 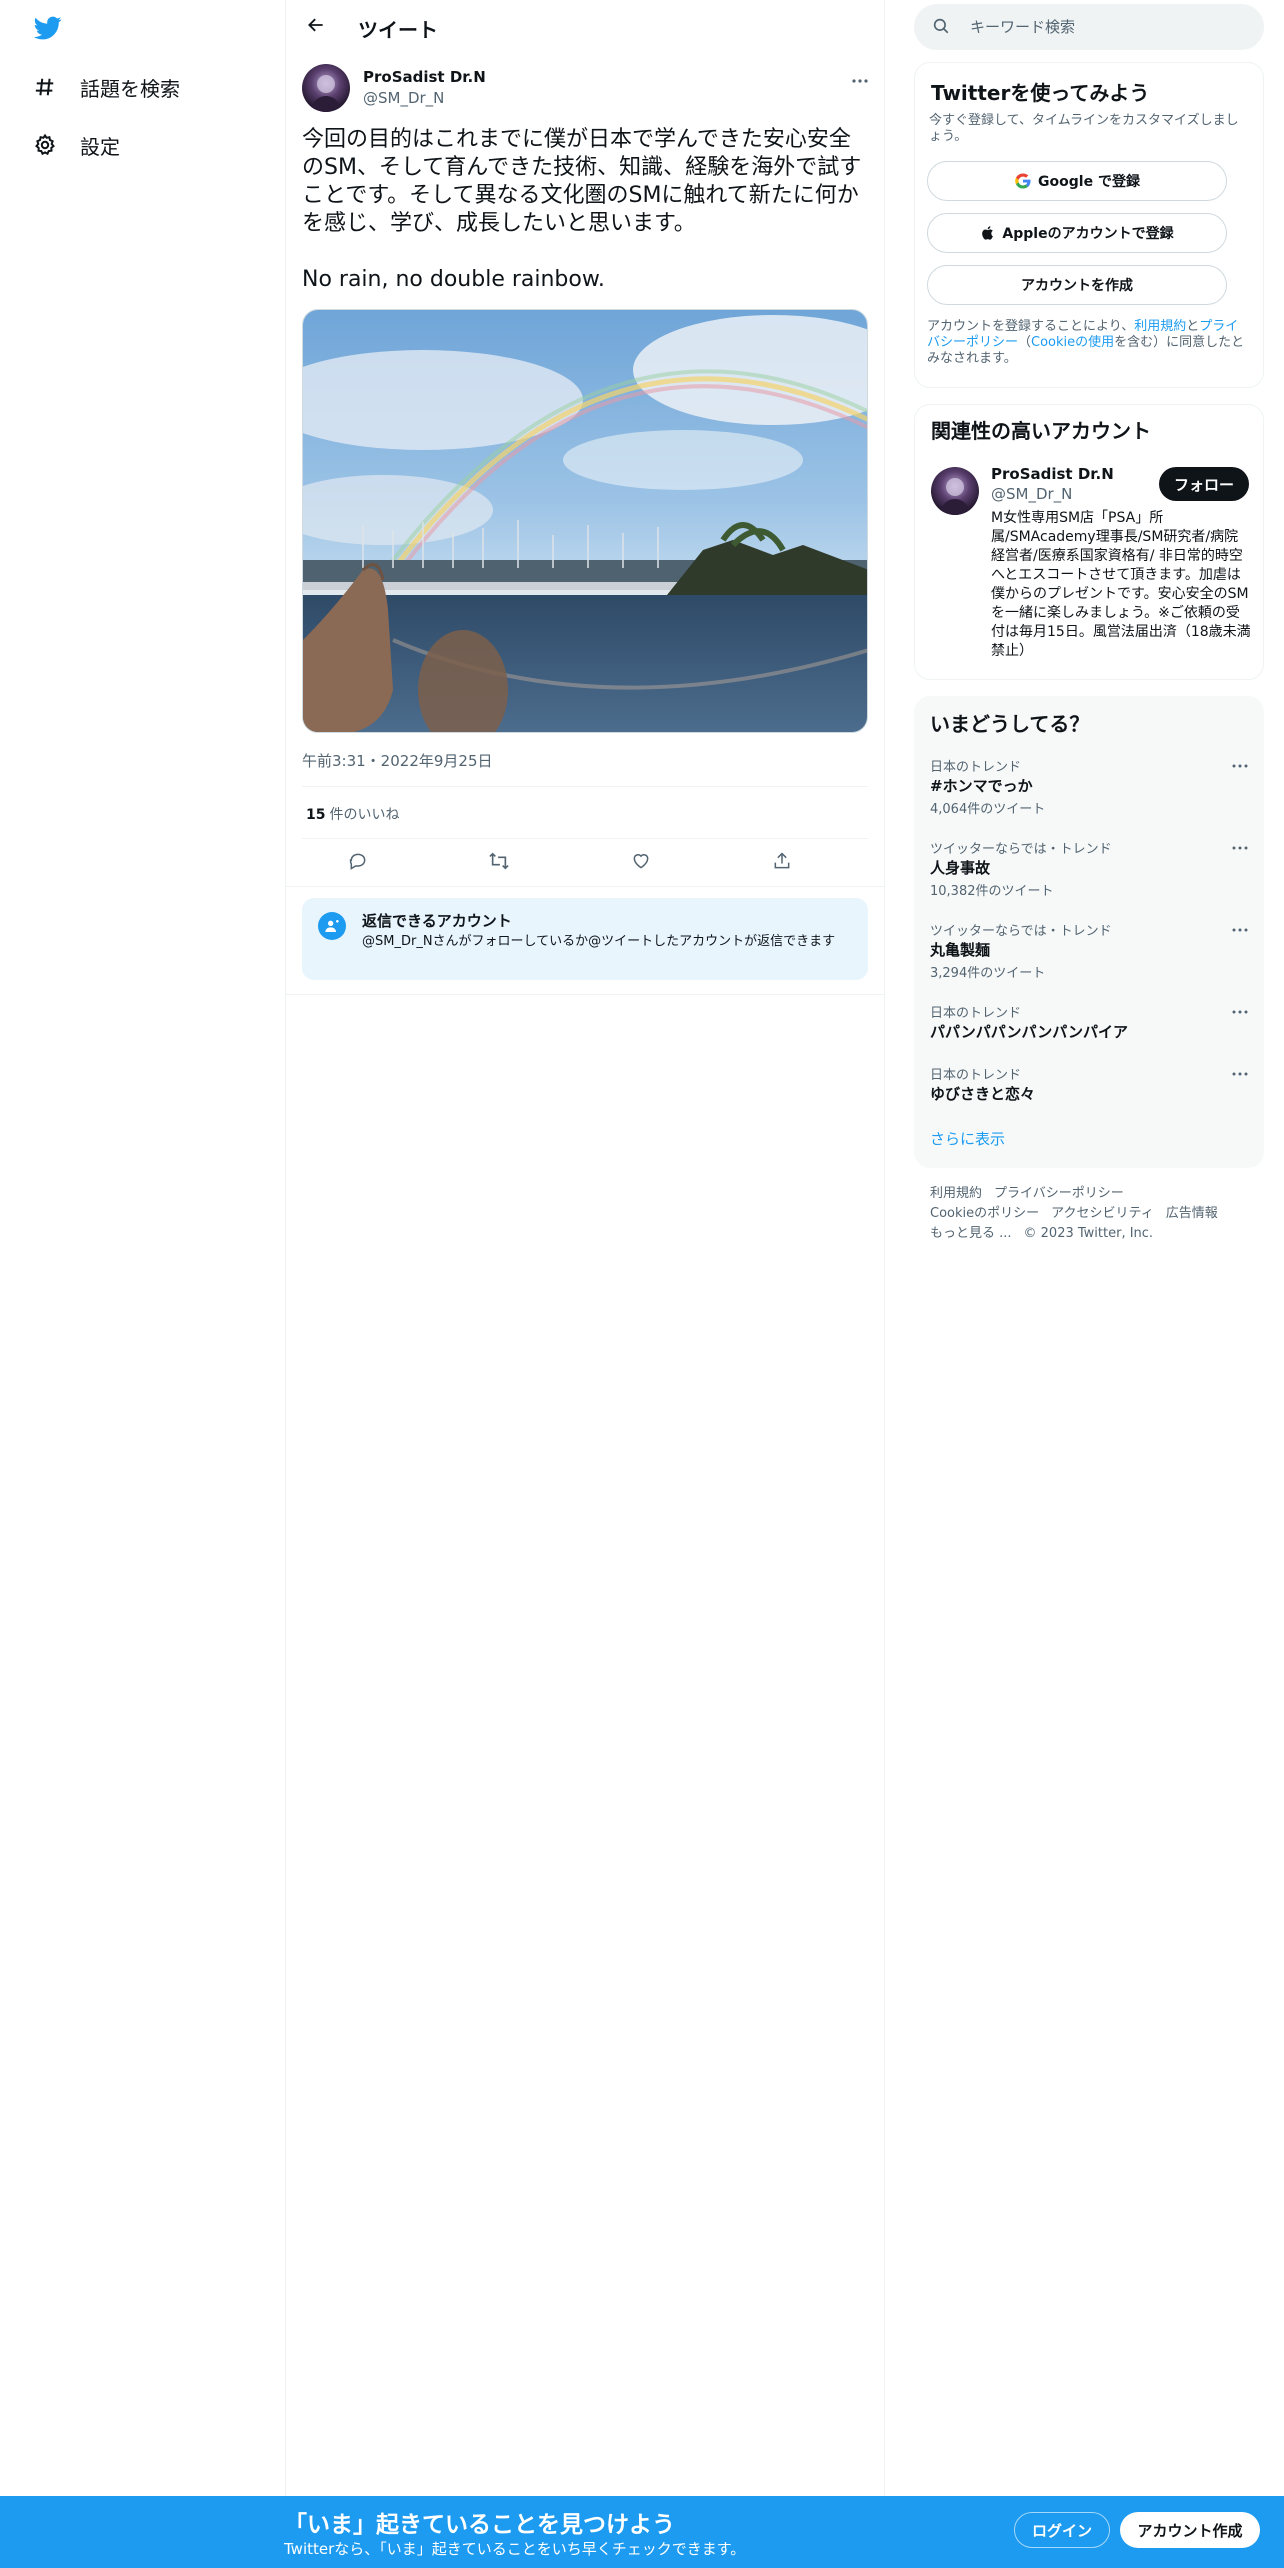 What do you see at coordinates (499, 863) in the screenshot?
I see `retweet-button` at bounding box center [499, 863].